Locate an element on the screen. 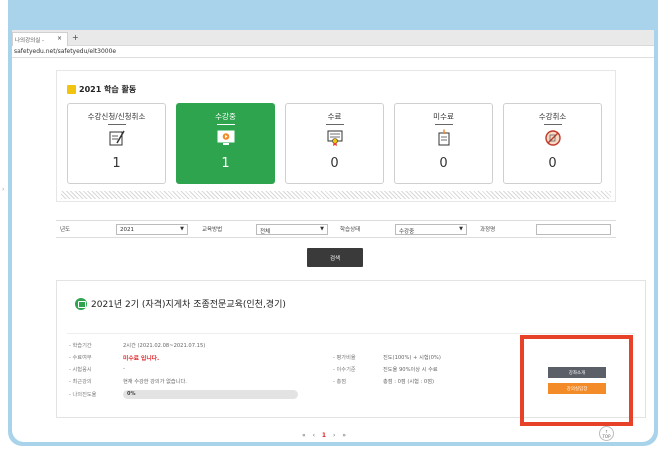 Image resolution: width=662 pixels, height=451 pixels. new-tab-button: + is located at coordinates (75, 37).